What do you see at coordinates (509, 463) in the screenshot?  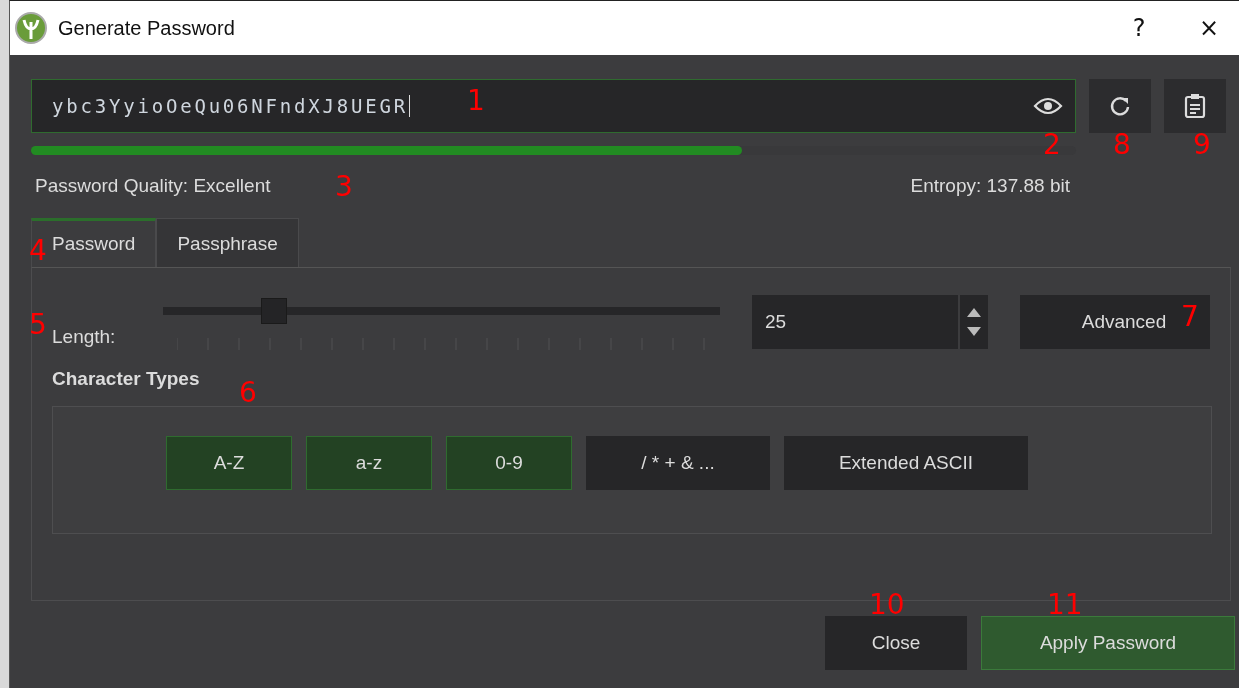 I see `character-toggle: 0-9` at bounding box center [509, 463].